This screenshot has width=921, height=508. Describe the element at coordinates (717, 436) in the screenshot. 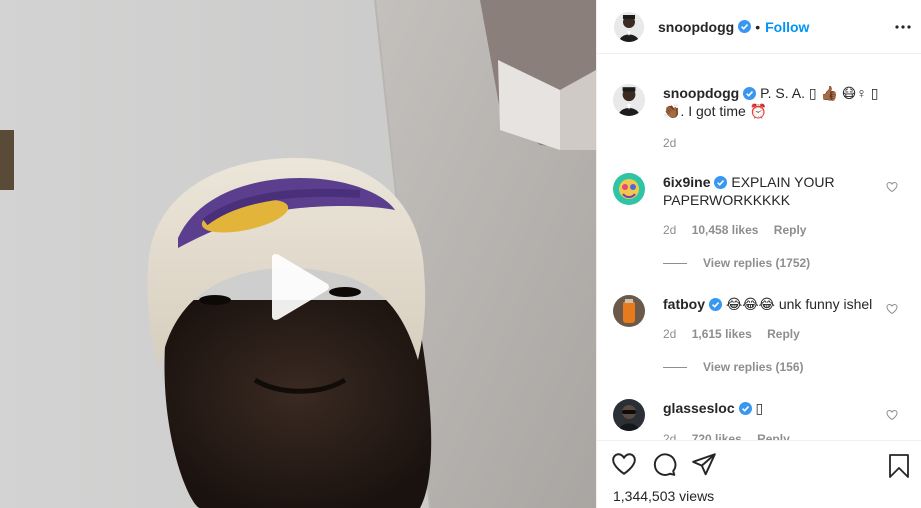

I see `comment-likes: 720 likes` at that location.